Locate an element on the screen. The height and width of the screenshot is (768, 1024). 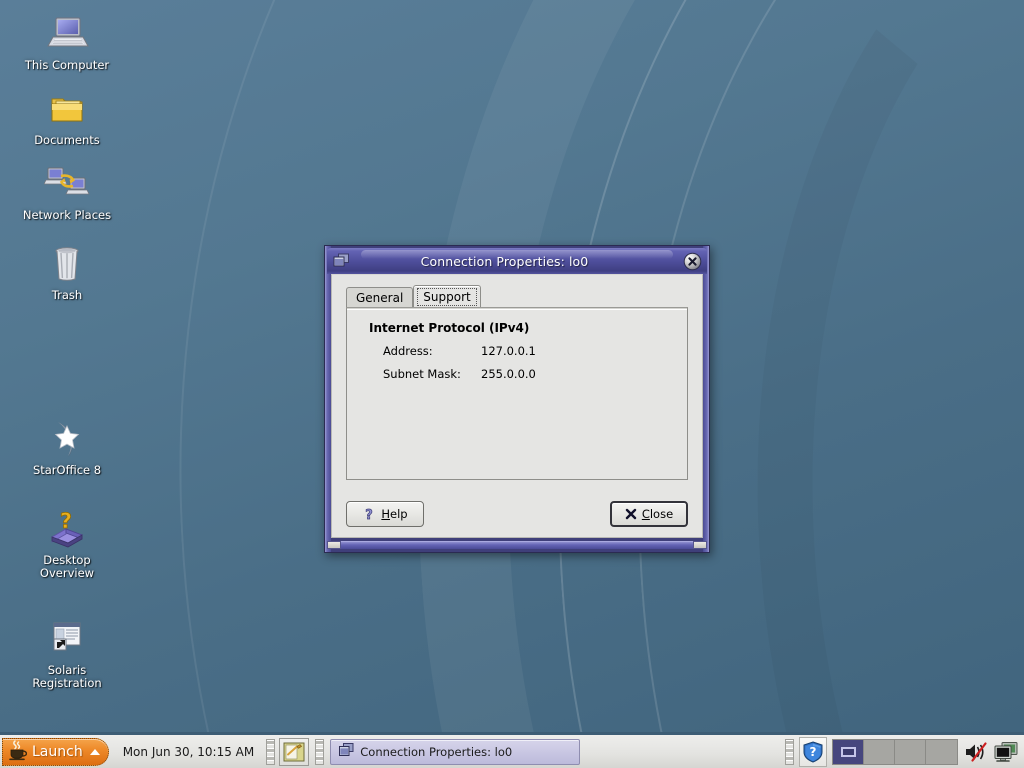
resize-grip-right is located at coordinates (700, 545).